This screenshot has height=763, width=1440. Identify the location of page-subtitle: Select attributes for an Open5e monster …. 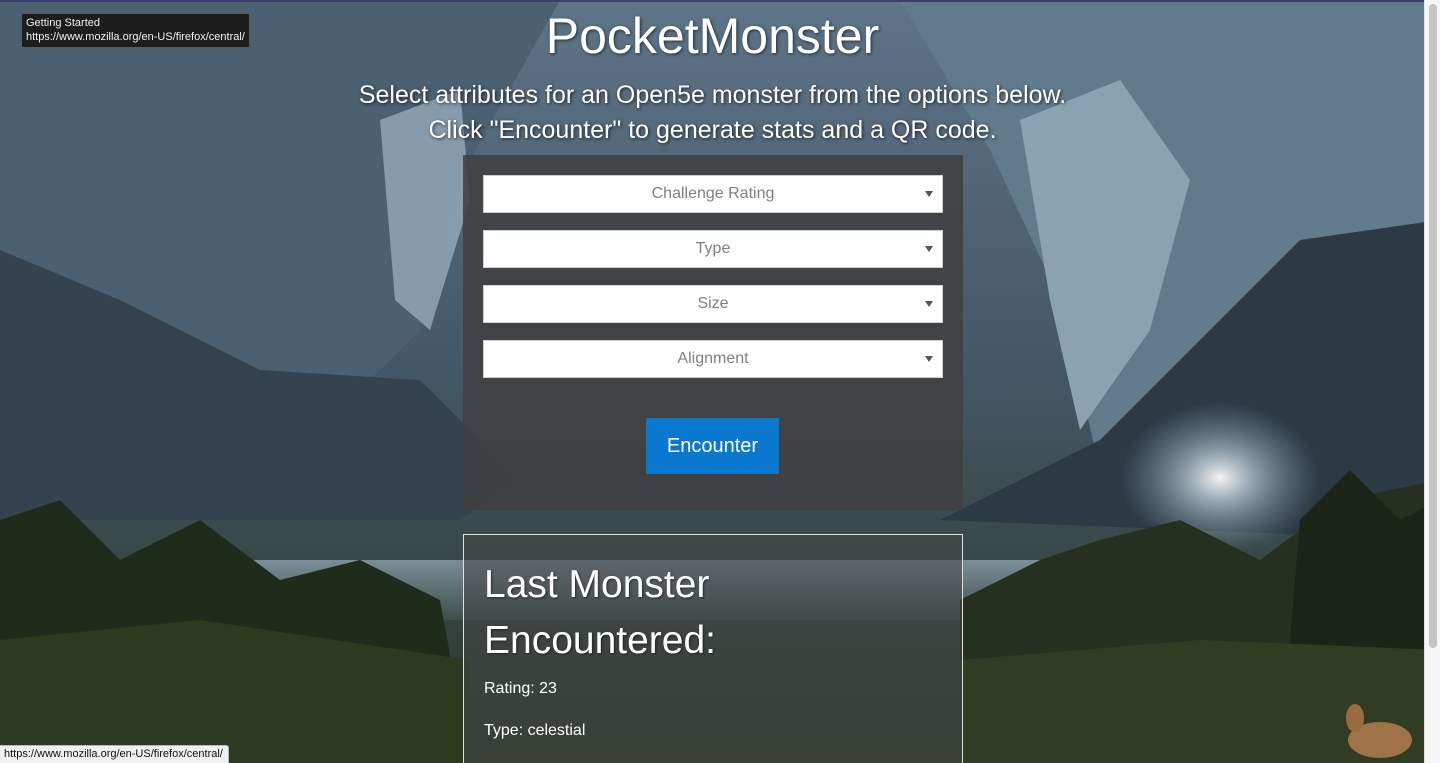
(712, 113).